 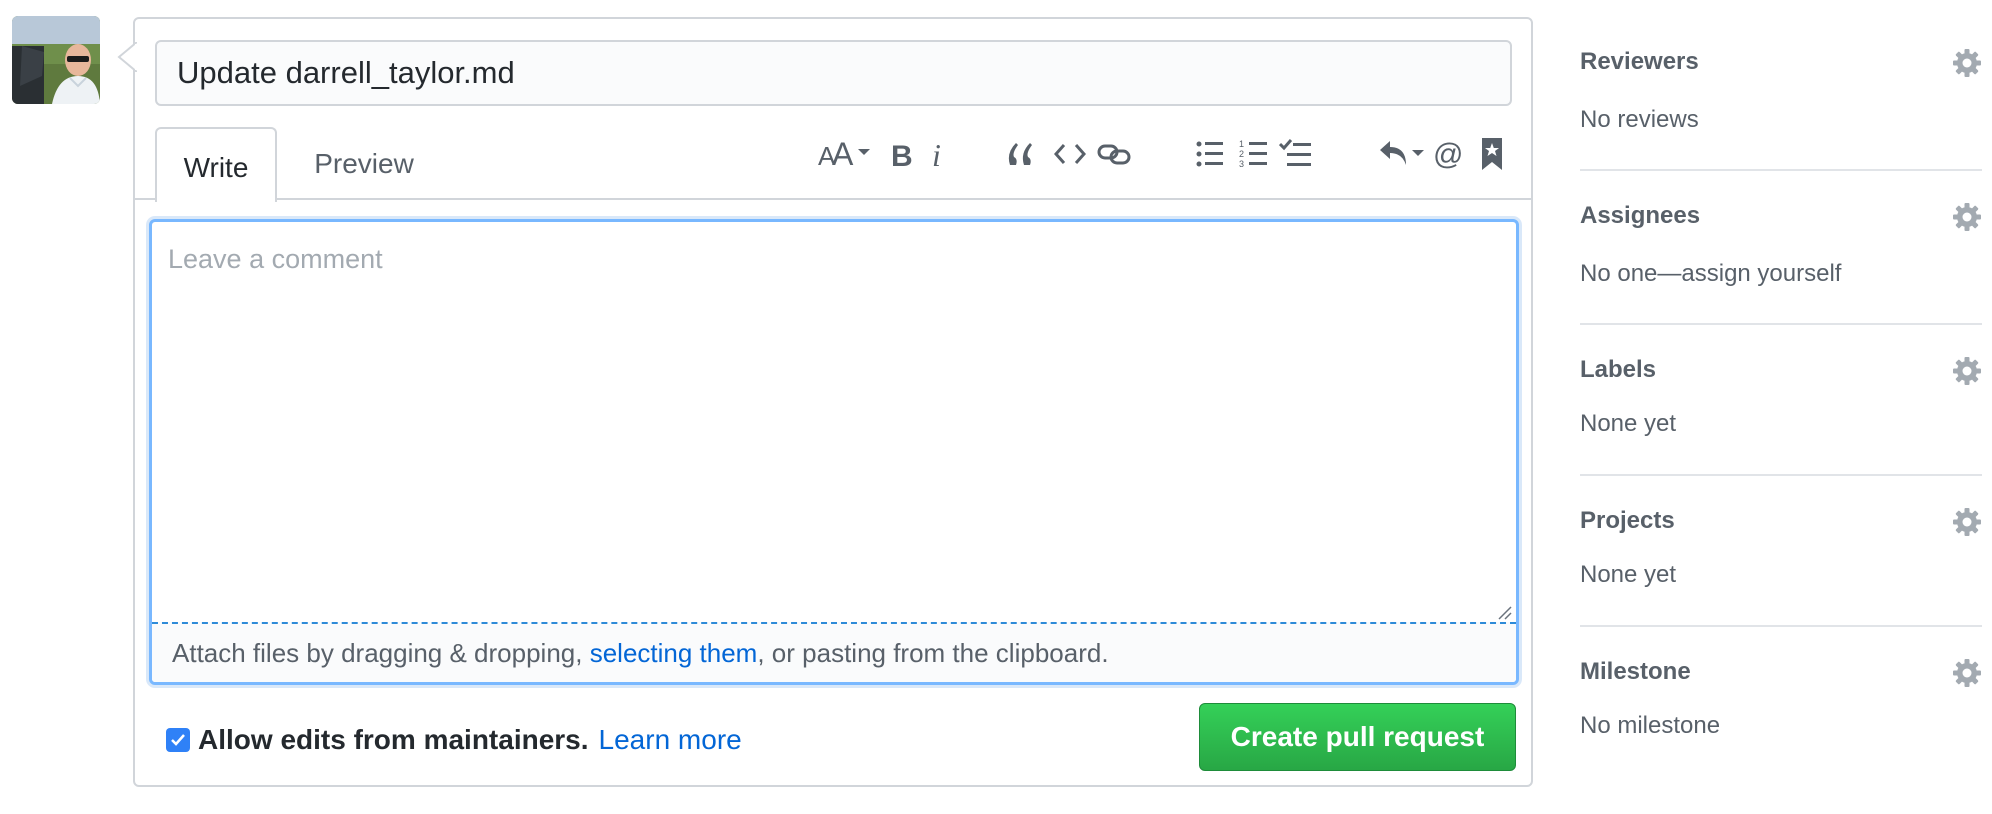 I want to click on select-files-link: selecting them, so click(x=674, y=653).